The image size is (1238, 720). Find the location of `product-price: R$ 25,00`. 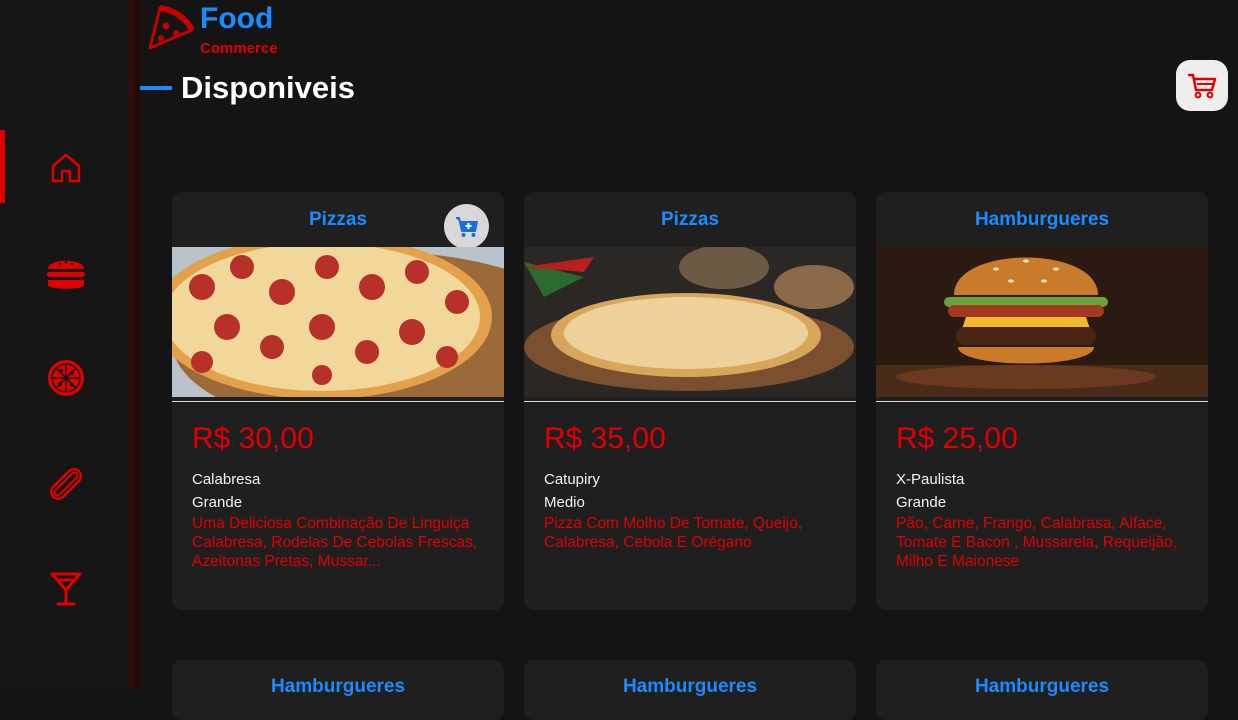

product-price: R$ 25,00 is located at coordinates (957, 438).